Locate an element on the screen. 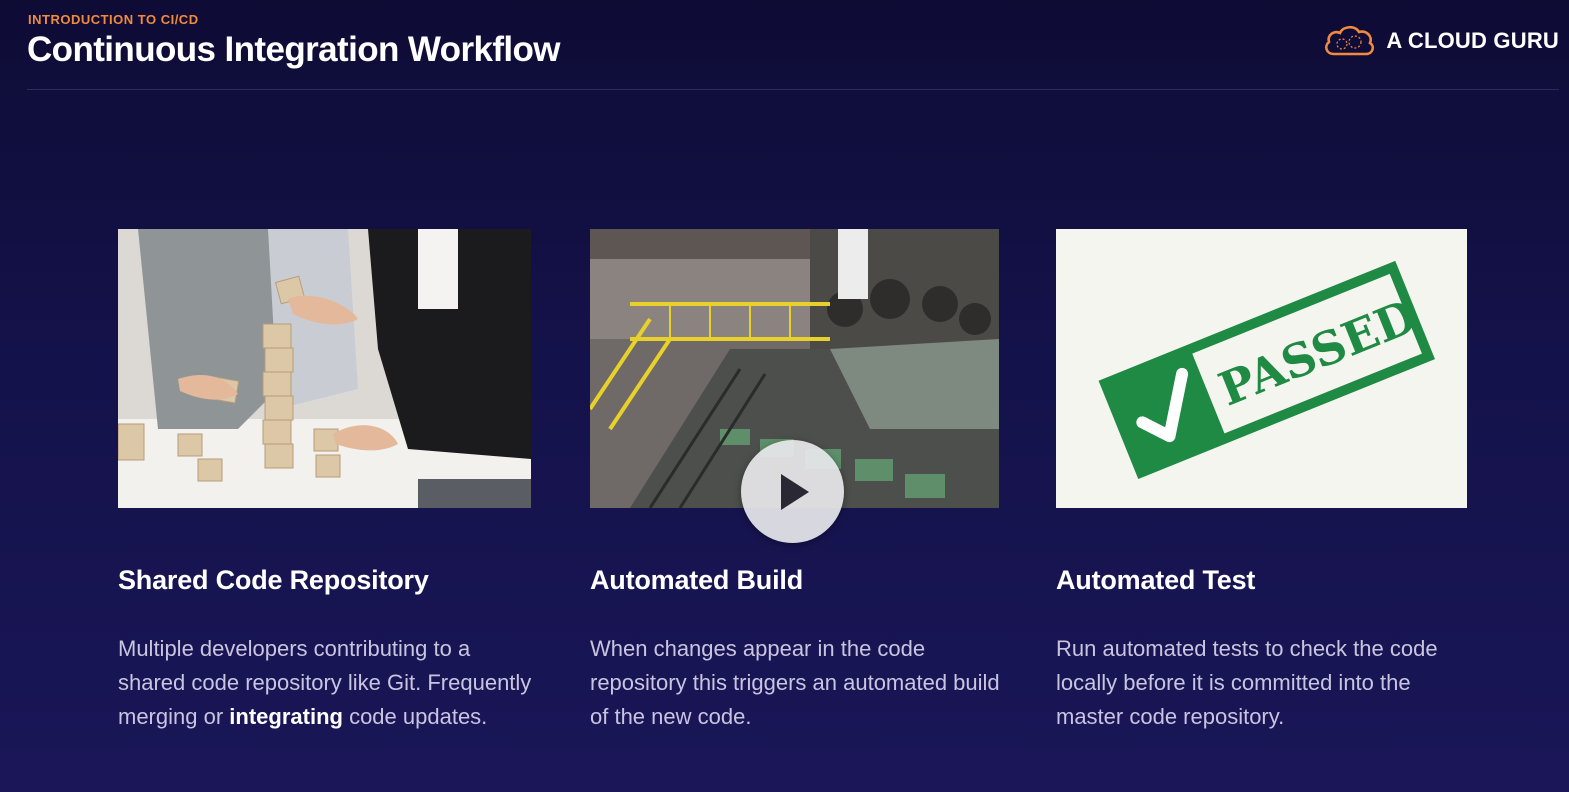  play-icon is located at coordinates (794, 491).